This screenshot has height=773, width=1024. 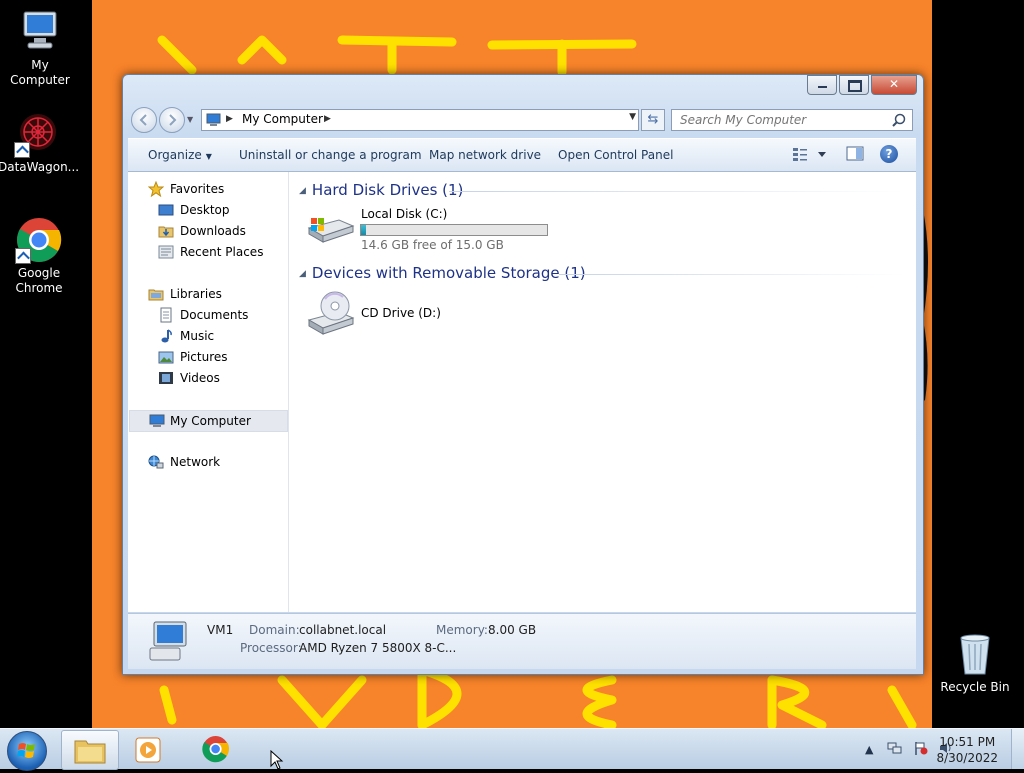 I want to click on nav-my-computer: My Computer, so click(x=208, y=421).